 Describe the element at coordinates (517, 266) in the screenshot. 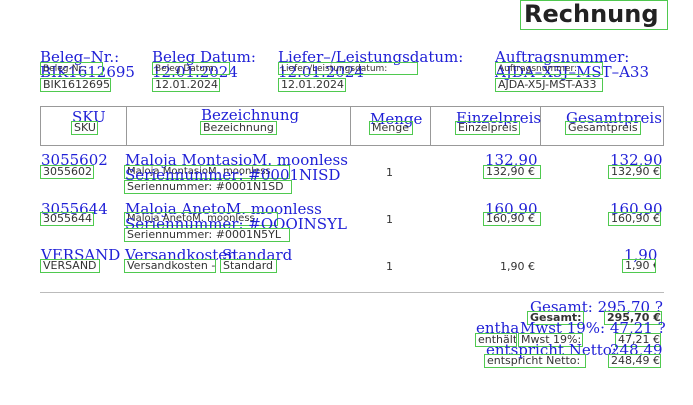

I see `row3-unit: 1,90 €` at that location.